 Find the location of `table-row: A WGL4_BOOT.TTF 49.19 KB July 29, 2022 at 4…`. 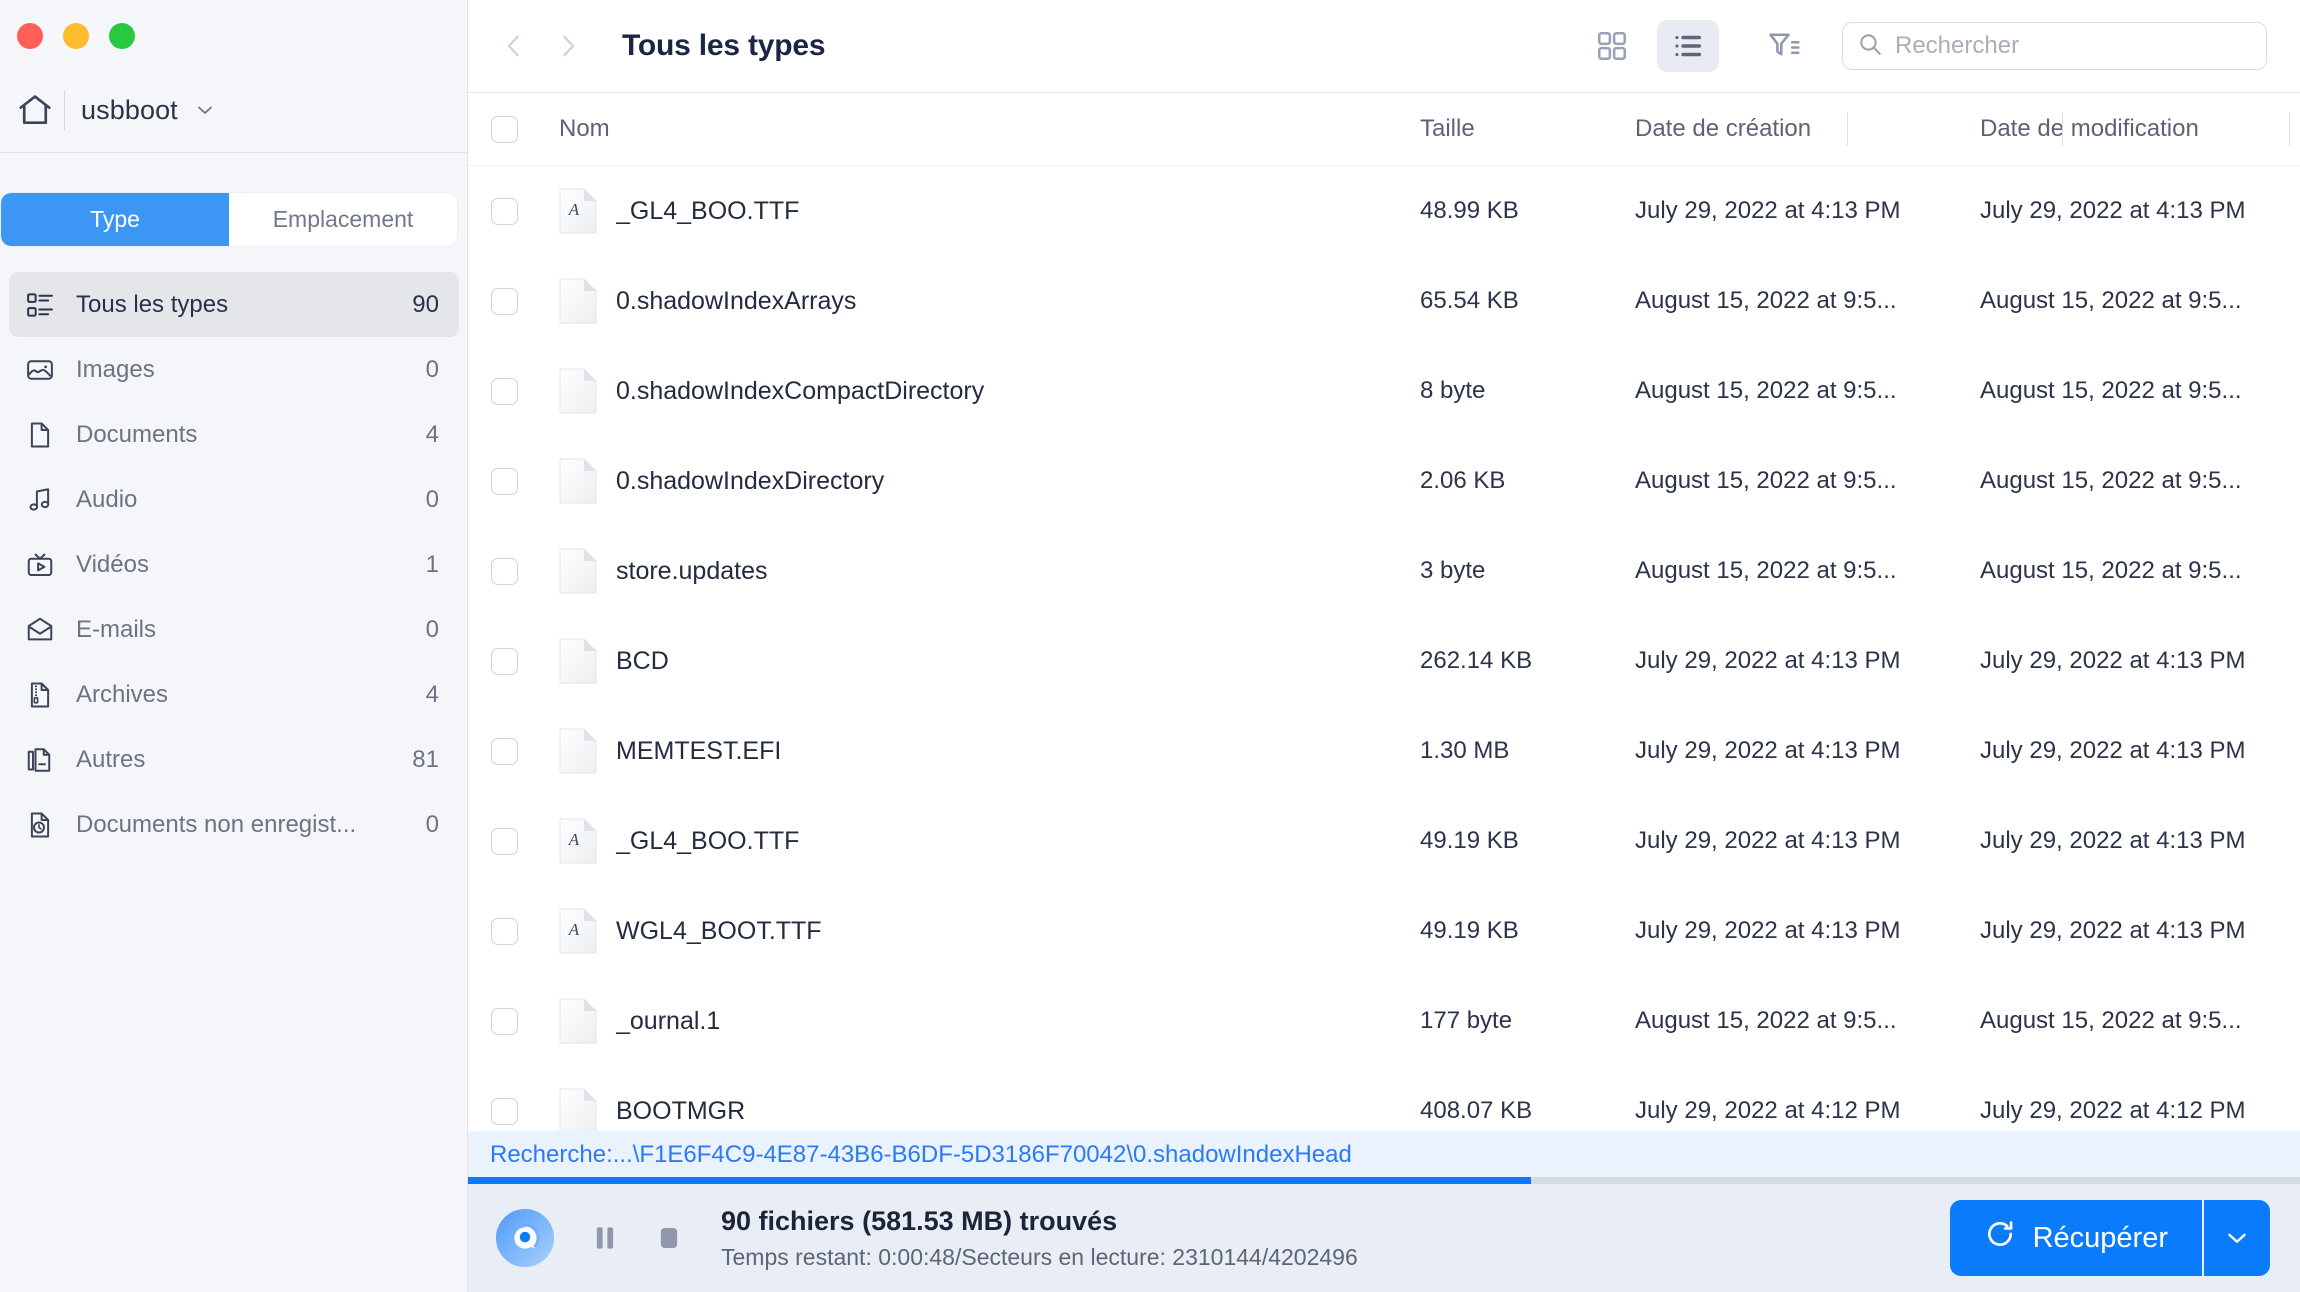

table-row: A WGL4_BOOT.TTF 49.19 KB July 29, 2022 at 4… is located at coordinates (1384, 931).